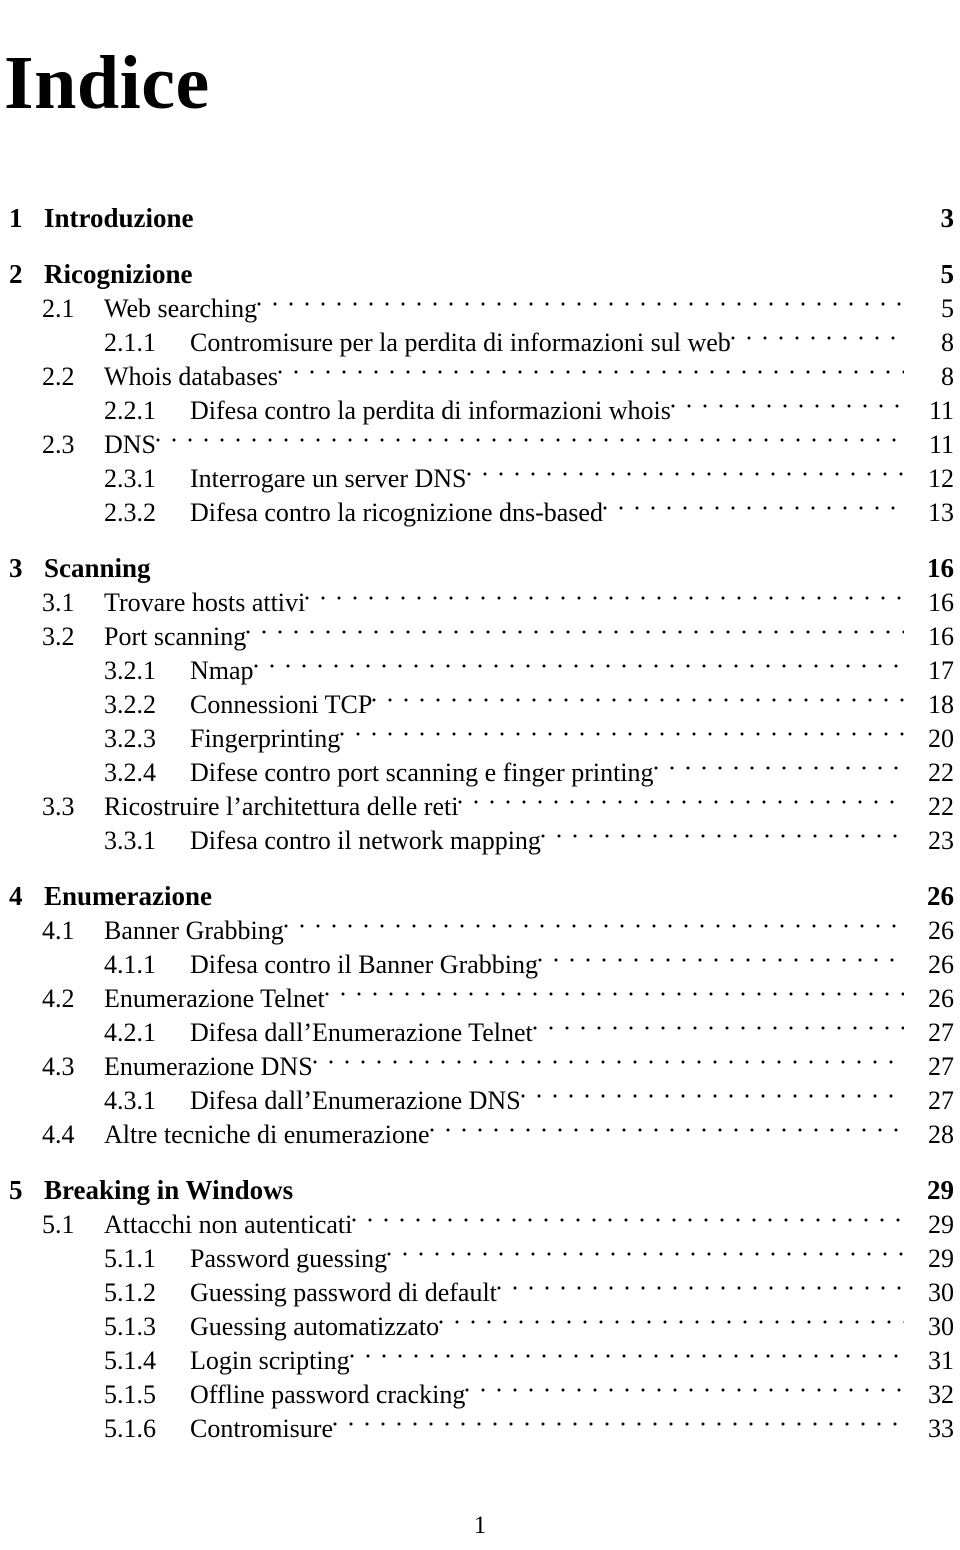  What do you see at coordinates (58, 308) in the screenshot?
I see `toc-entry-number: 2.1` at bounding box center [58, 308].